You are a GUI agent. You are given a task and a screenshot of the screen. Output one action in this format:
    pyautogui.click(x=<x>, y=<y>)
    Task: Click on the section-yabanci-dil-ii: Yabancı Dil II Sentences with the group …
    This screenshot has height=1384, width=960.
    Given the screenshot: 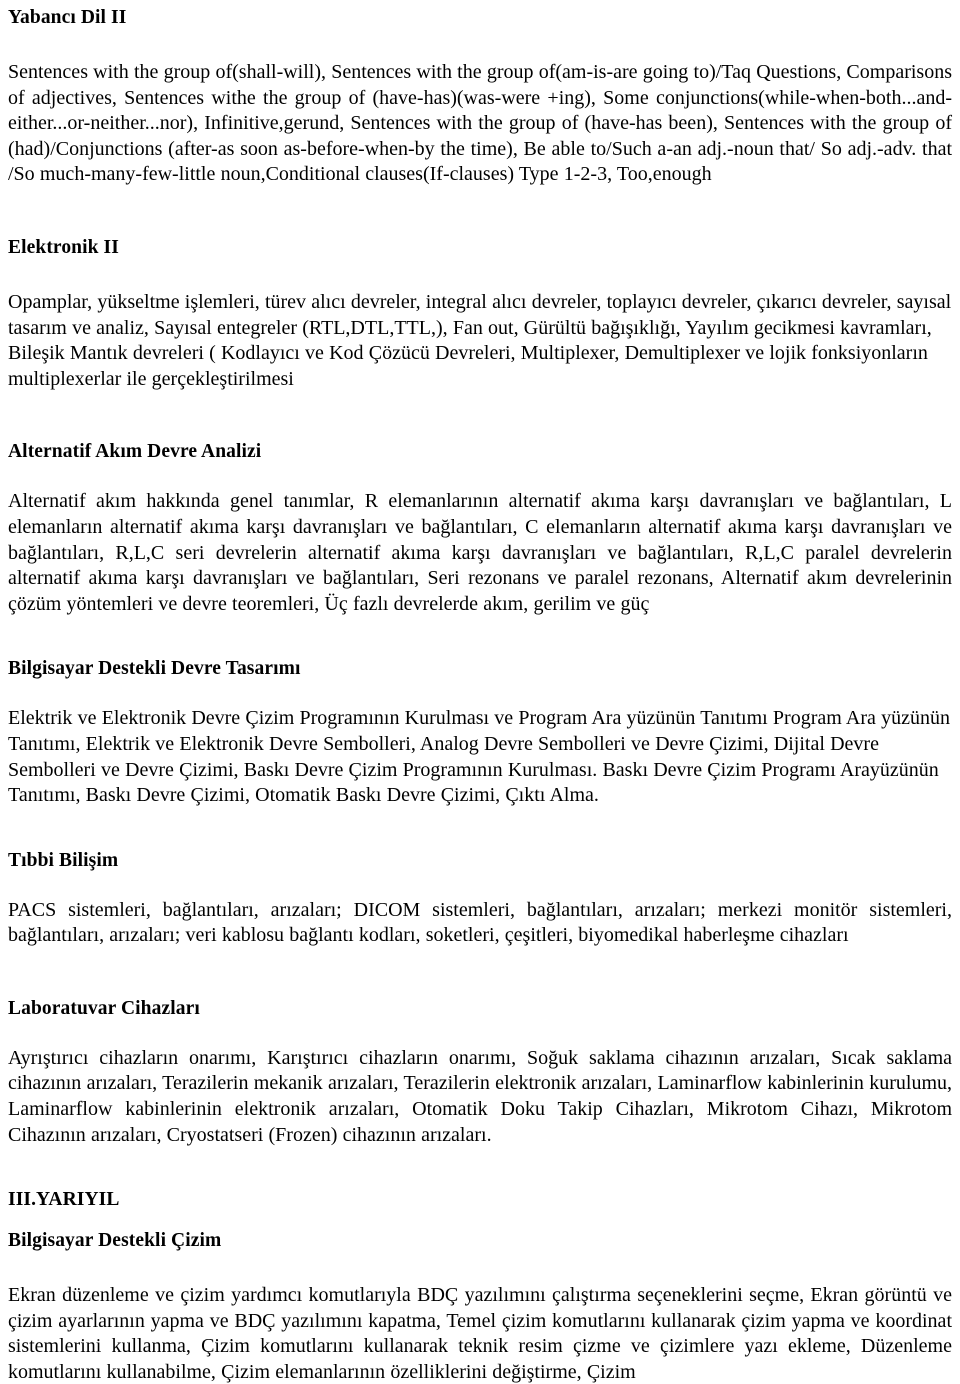 What is the action you would take?
    pyautogui.click(x=480, y=97)
    